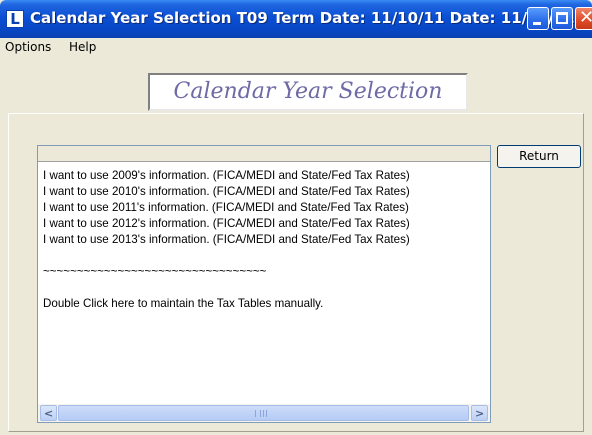 This screenshot has width=592, height=435. What do you see at coordinates (82, 47) in the screenshot?
I see `menu-help: Help` at bounding box center [82, 47].